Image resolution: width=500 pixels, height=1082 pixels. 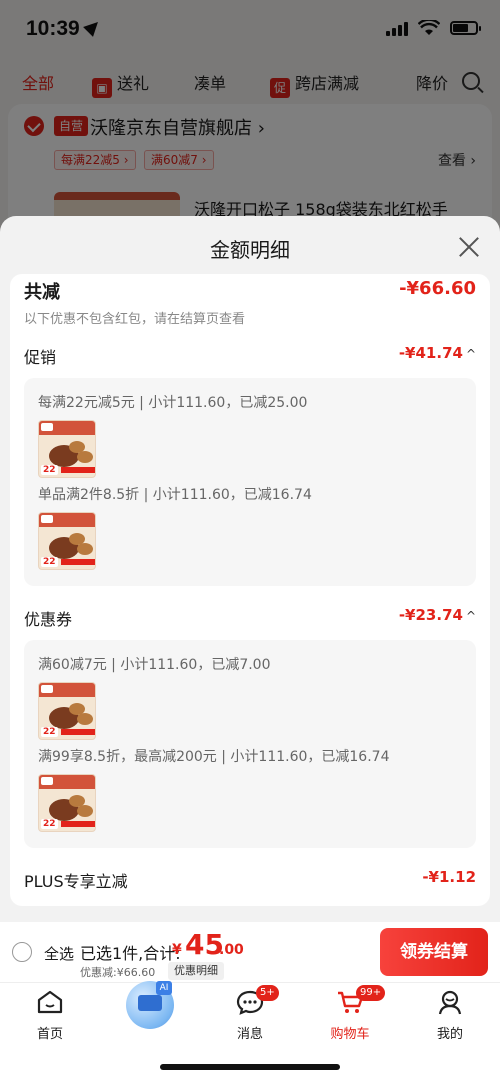 What do you see at coordinates (249, 1034) in the screenshot?
I see `tab-messages-label: 消息` at bounding box center [249, 1034].